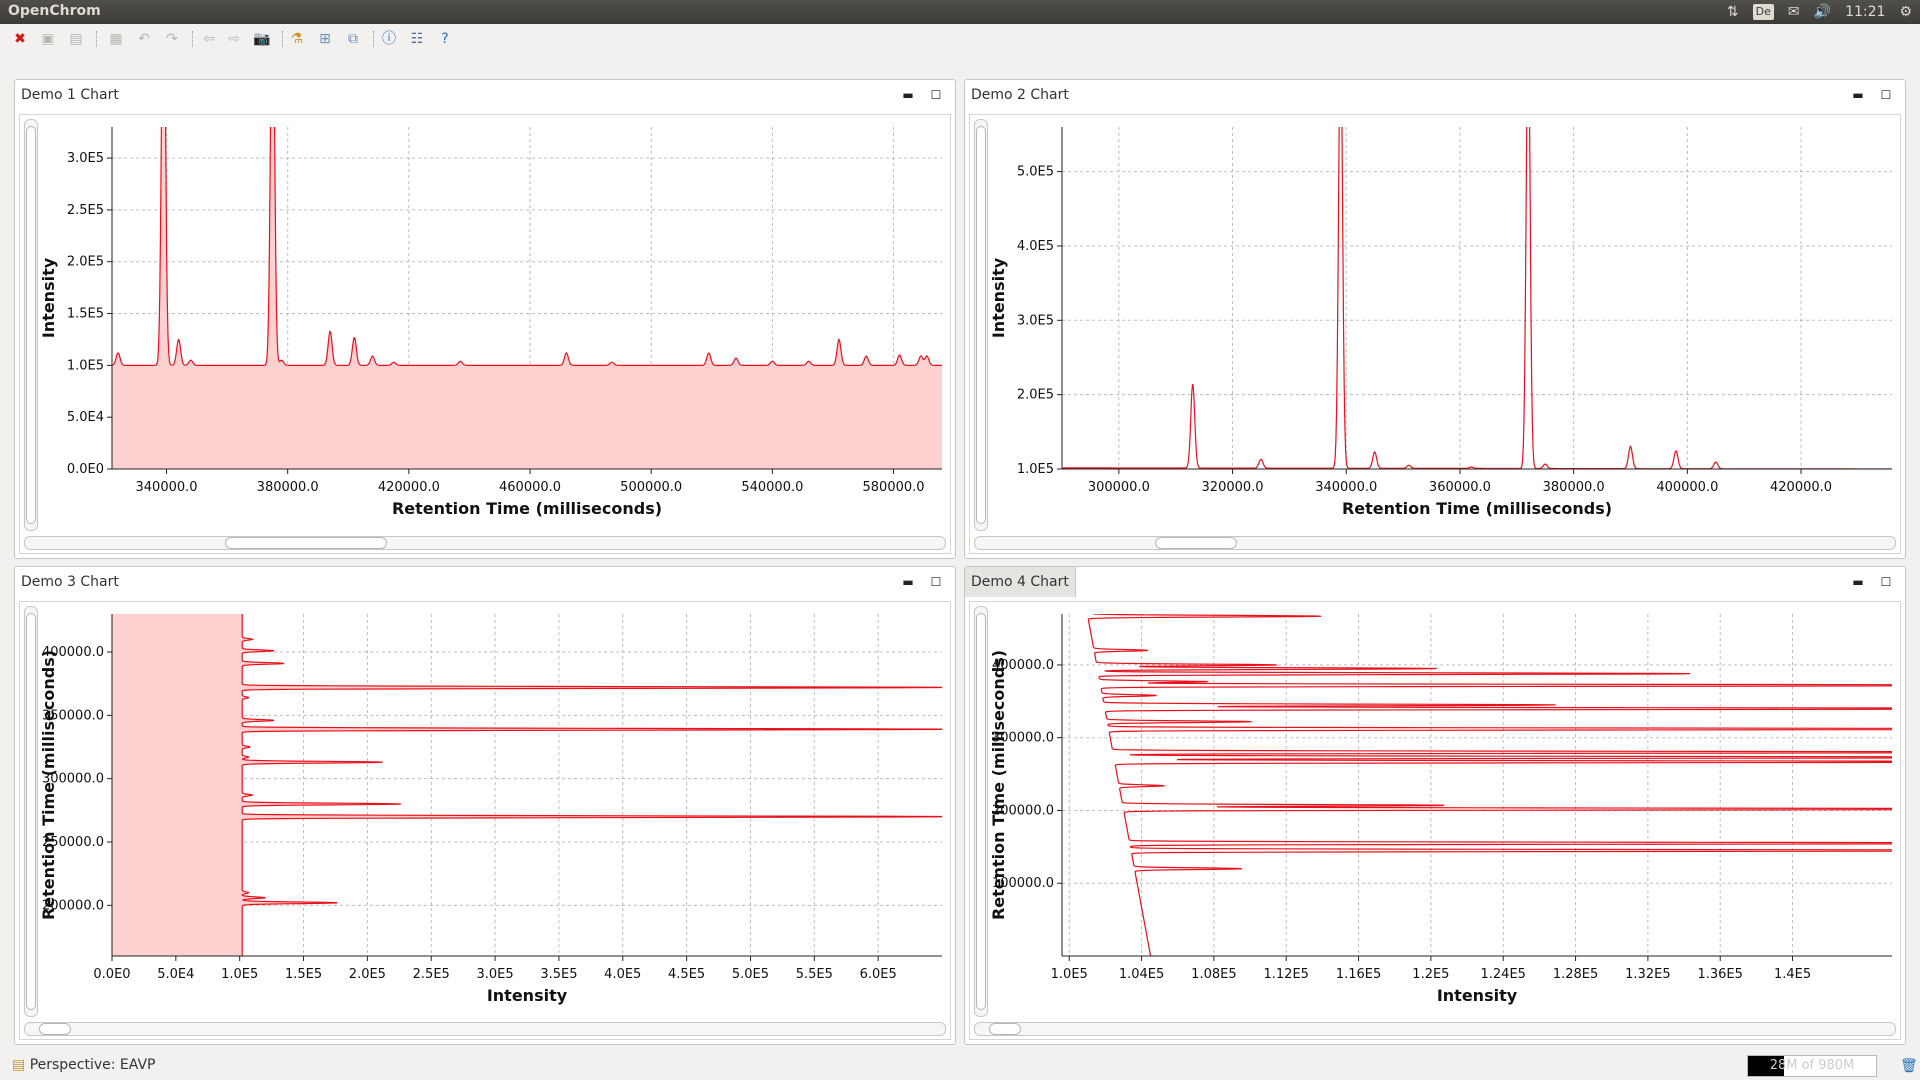 Image resolution: width=1920 pixels, height=1080 pixels. Describe the element at coordinates (591, 785) in the screenshot. I see `trace-line` at that location.